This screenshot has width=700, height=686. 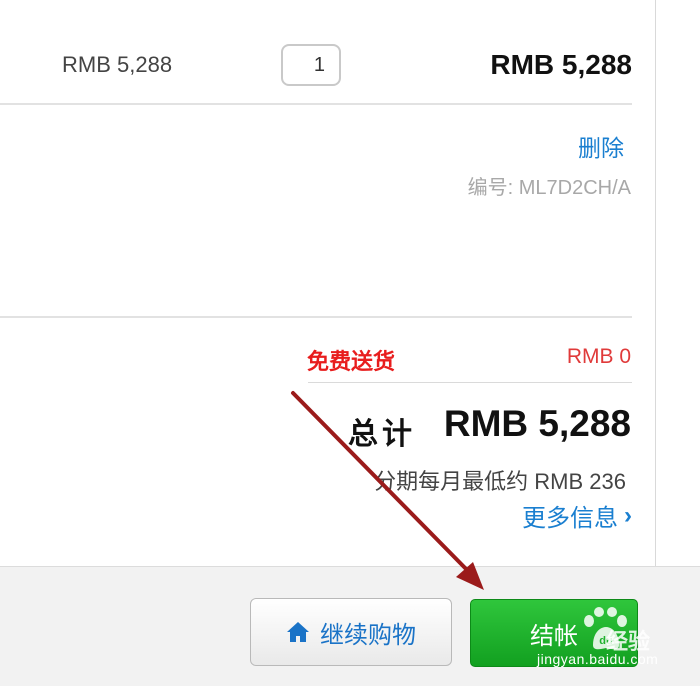 What do you see at coordinates (387, 490) in the screenshot?
I see `annotation-arrow-icon` at bounding box center [387, 490].